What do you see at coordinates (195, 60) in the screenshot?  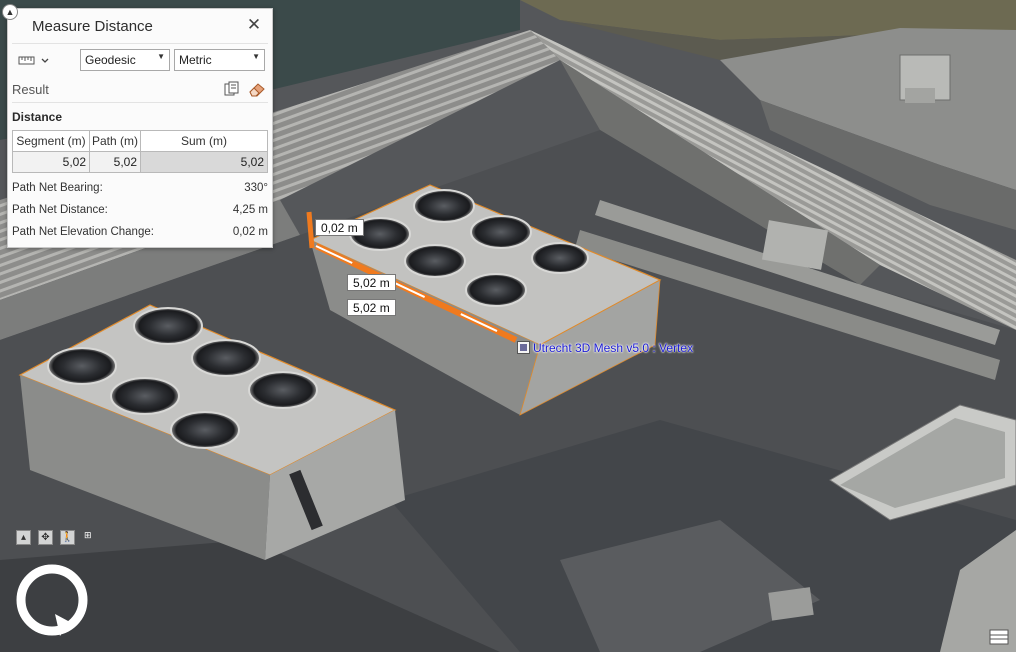 I see `units-dropdown-value: Metric` at bounding box center [195, 60].